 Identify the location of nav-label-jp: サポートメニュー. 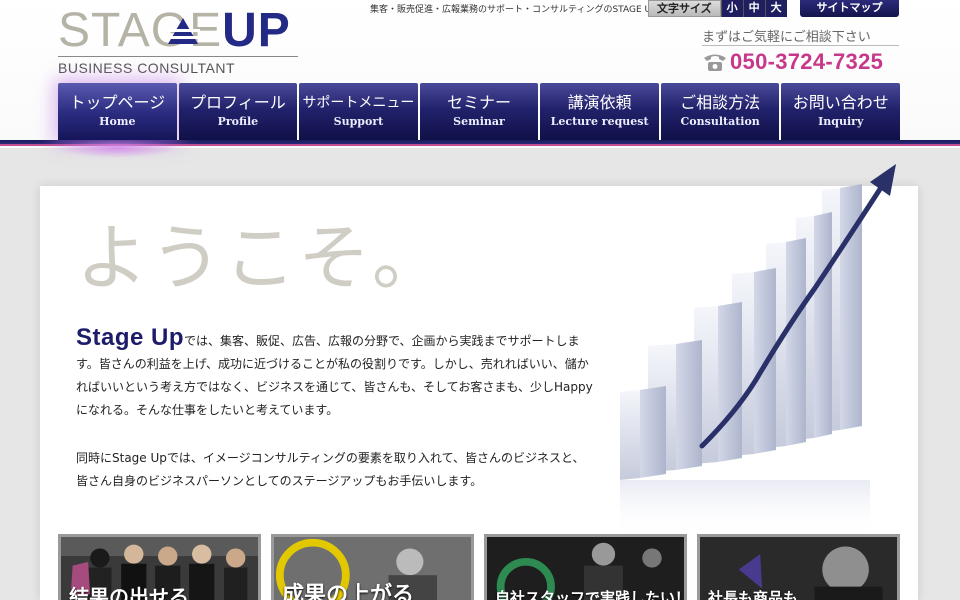
(358, 103).